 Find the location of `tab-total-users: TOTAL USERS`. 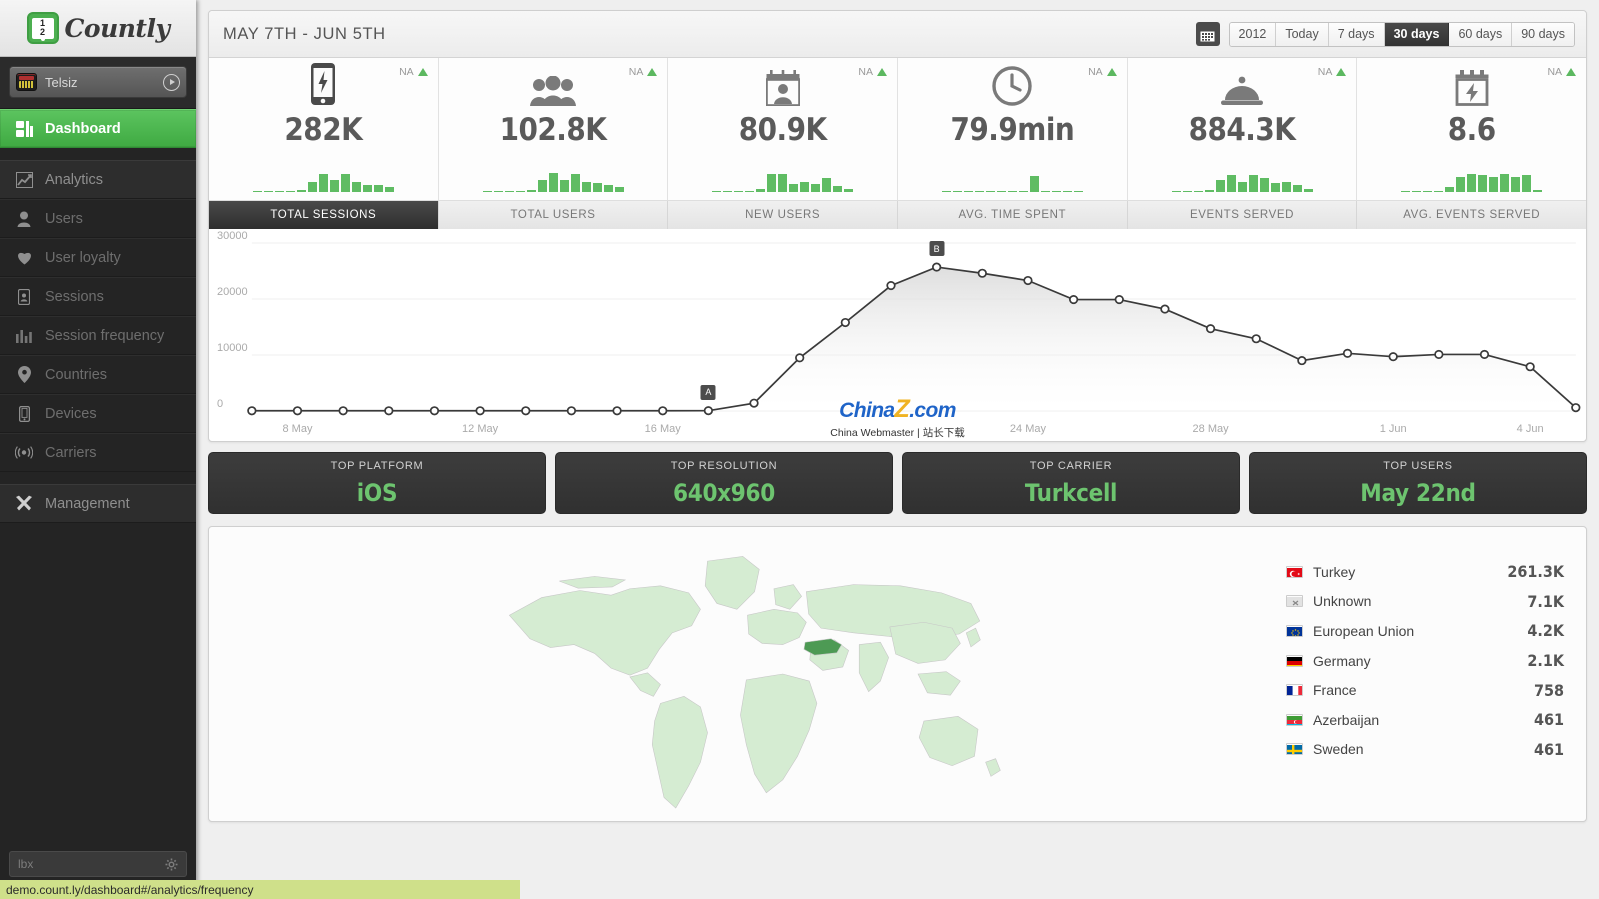

tab-total-users: TOTAL USERS is located at coordinates (553, 215).